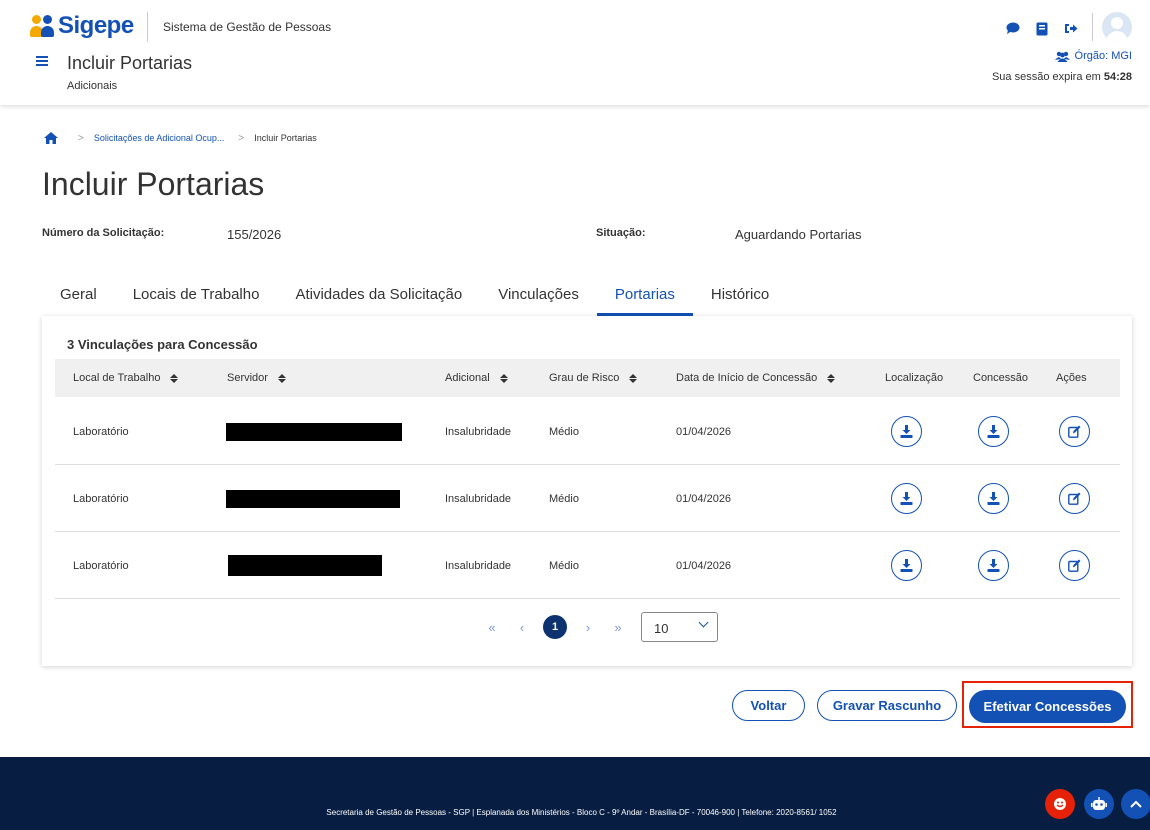 The image size is (1150, 830). I want to click on tab-vinculacoes: Vinculações, so click(538, 296).